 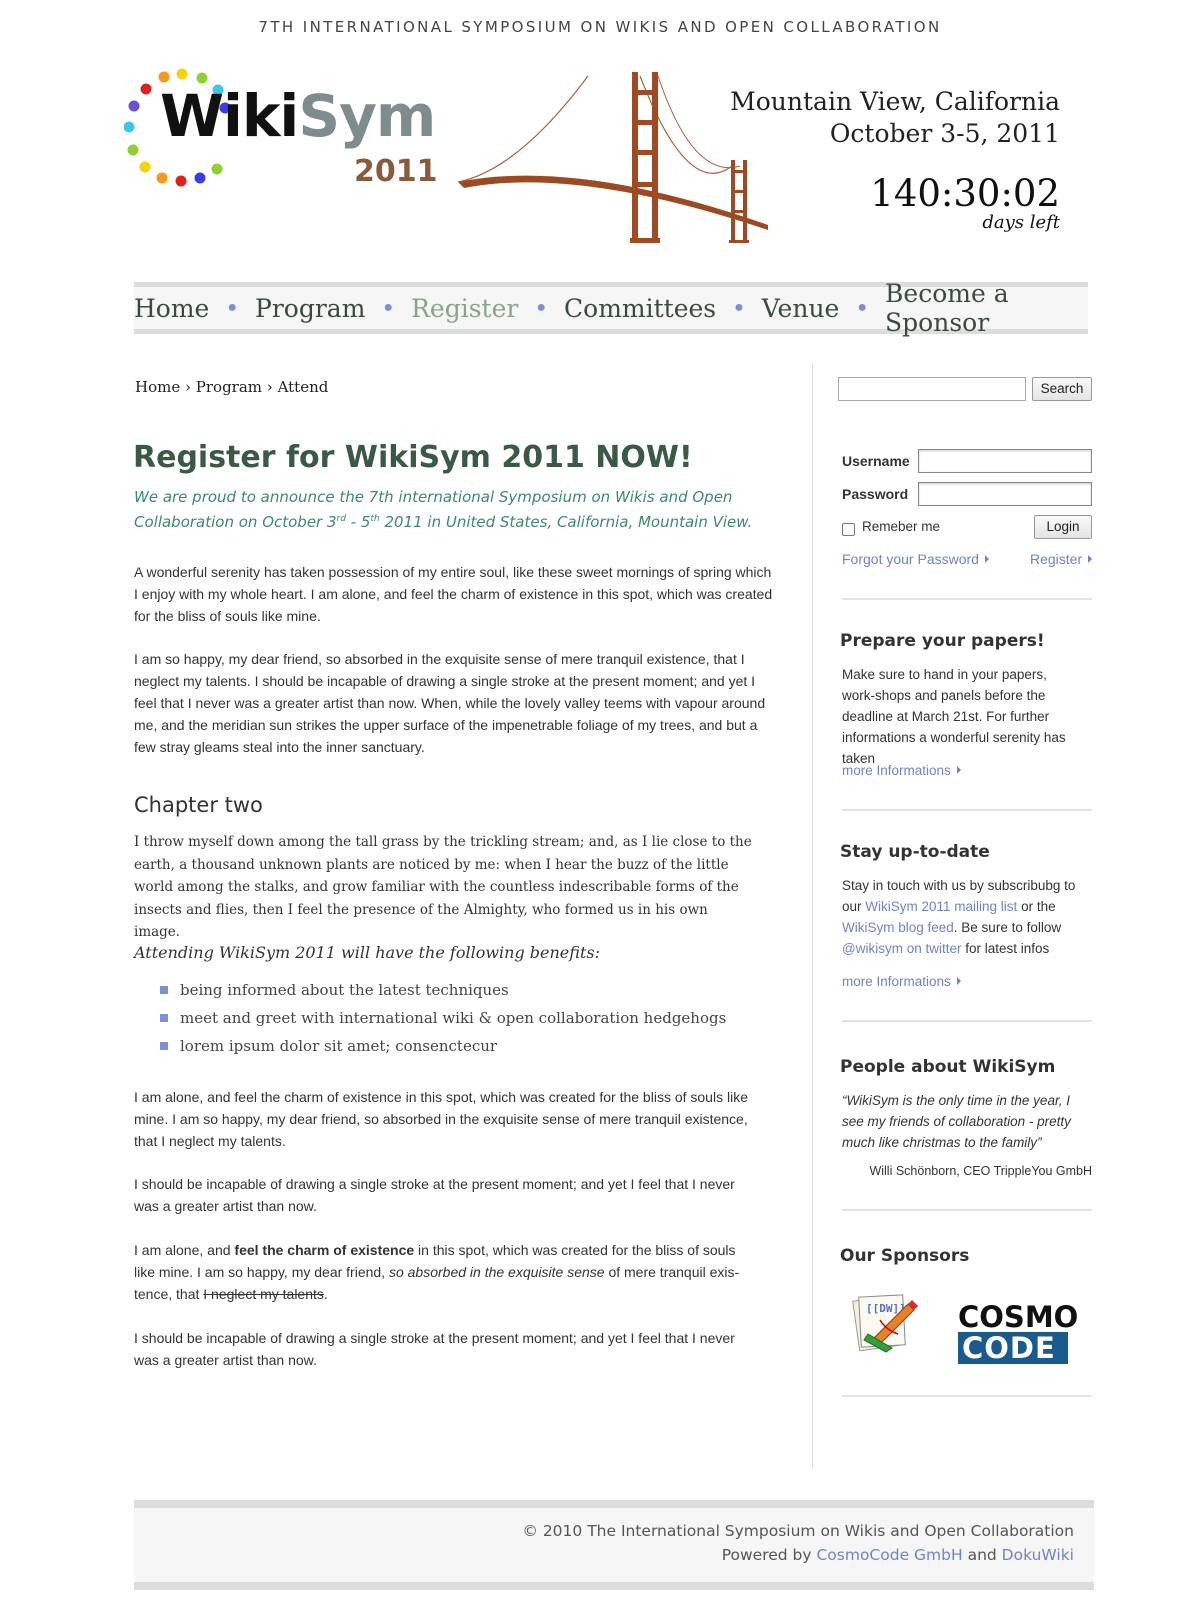 I want to click on p6-text: ., so click(x=325, y=1294).